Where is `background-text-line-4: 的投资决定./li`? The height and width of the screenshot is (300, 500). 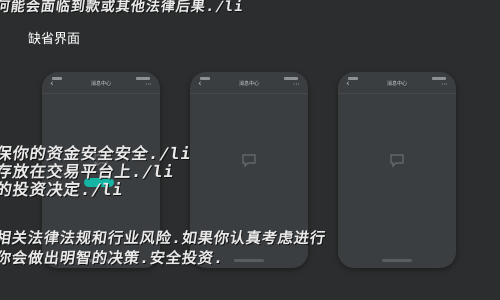
background-text-line-4: 的投资决定./li is located at coordinates (62, 189).